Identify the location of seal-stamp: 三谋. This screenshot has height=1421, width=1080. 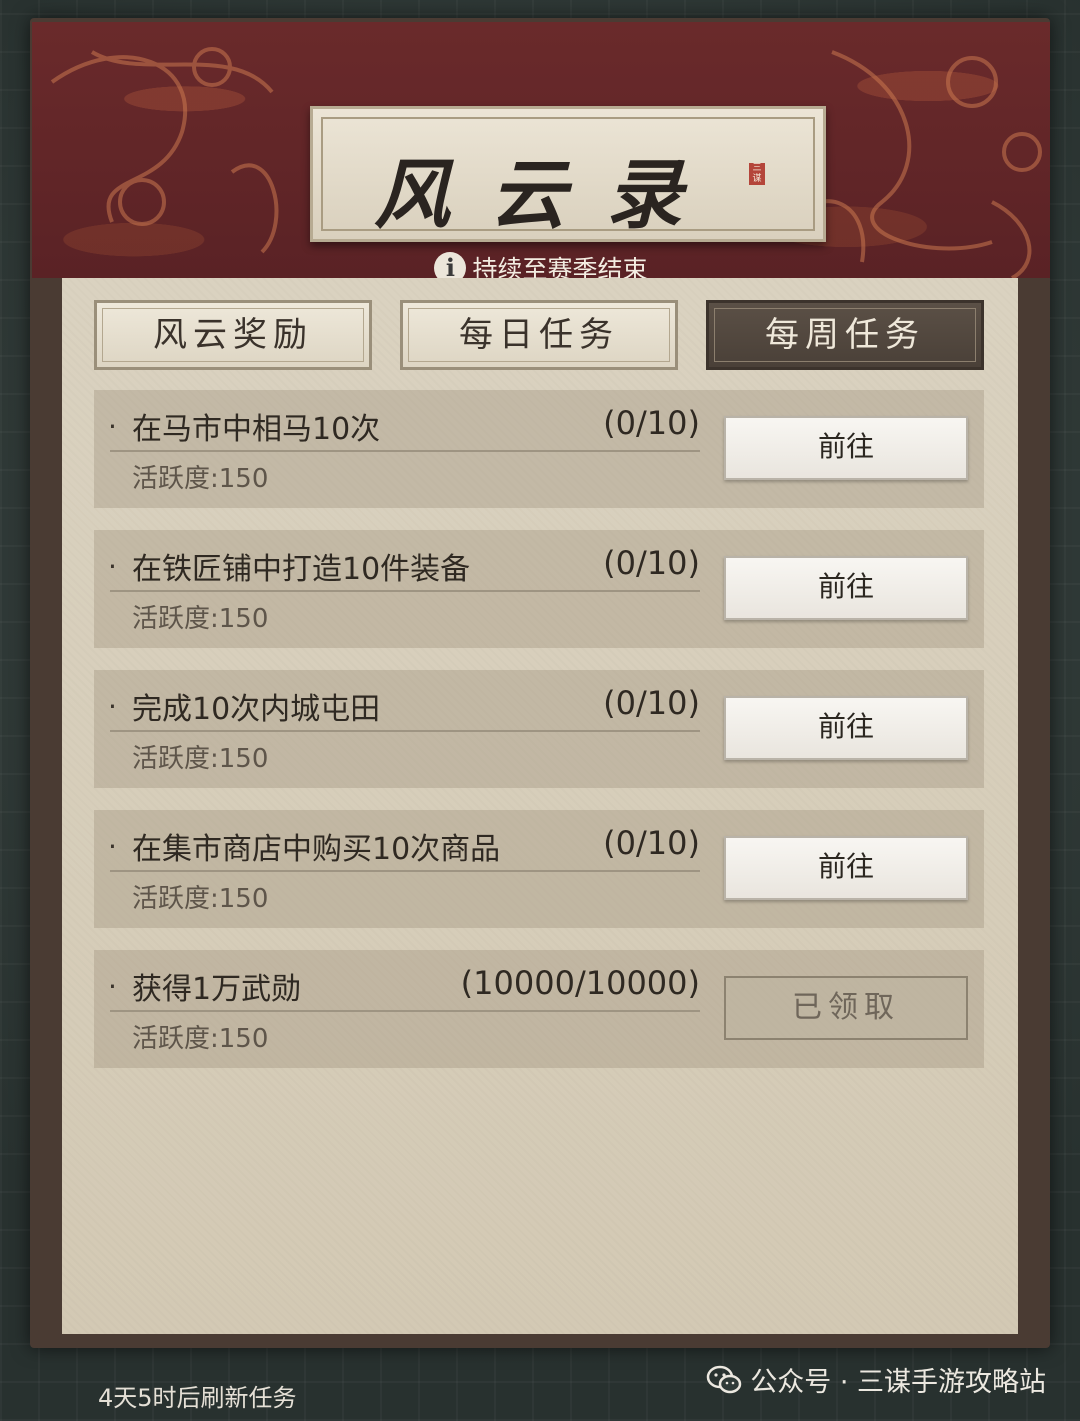
(757, 174).